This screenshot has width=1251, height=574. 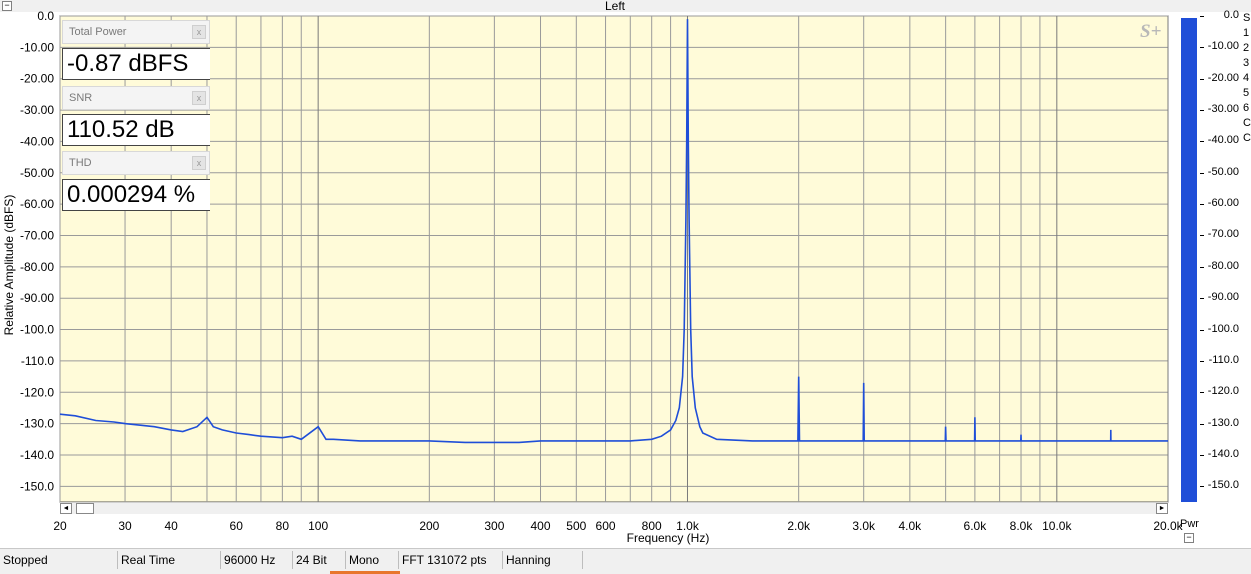 What do you see at coordinates (1150, 31) in the screenshot?
I see `logo-s-plus: S+` at bounding box center [1150, 31].